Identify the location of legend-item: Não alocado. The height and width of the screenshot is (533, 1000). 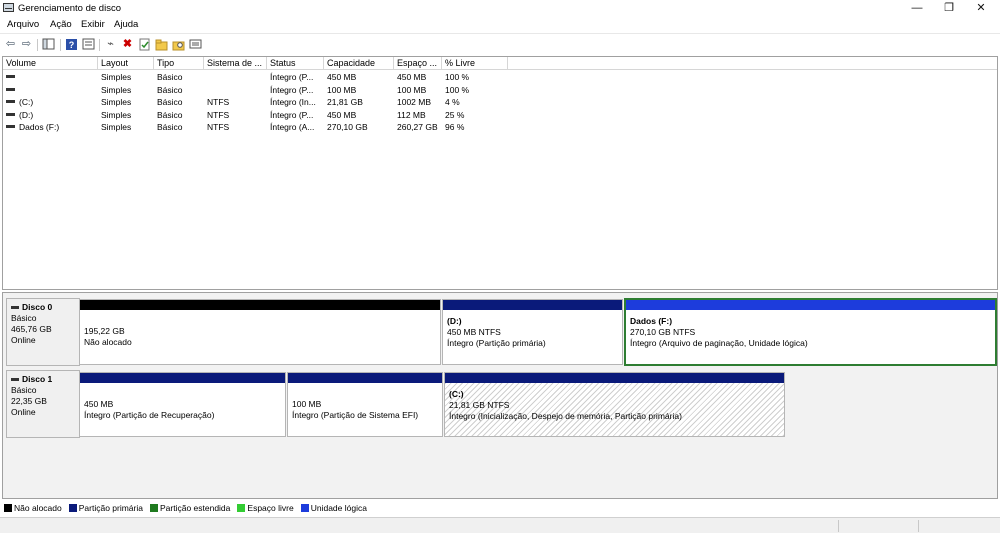
(33, 508).